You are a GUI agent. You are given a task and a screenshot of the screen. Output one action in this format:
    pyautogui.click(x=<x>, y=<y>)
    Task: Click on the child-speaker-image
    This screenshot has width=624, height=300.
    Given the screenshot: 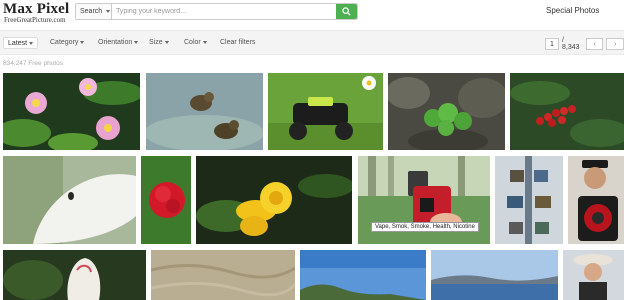 What is the action you would take?
    pyautogui.click(x=596, y=200)
    